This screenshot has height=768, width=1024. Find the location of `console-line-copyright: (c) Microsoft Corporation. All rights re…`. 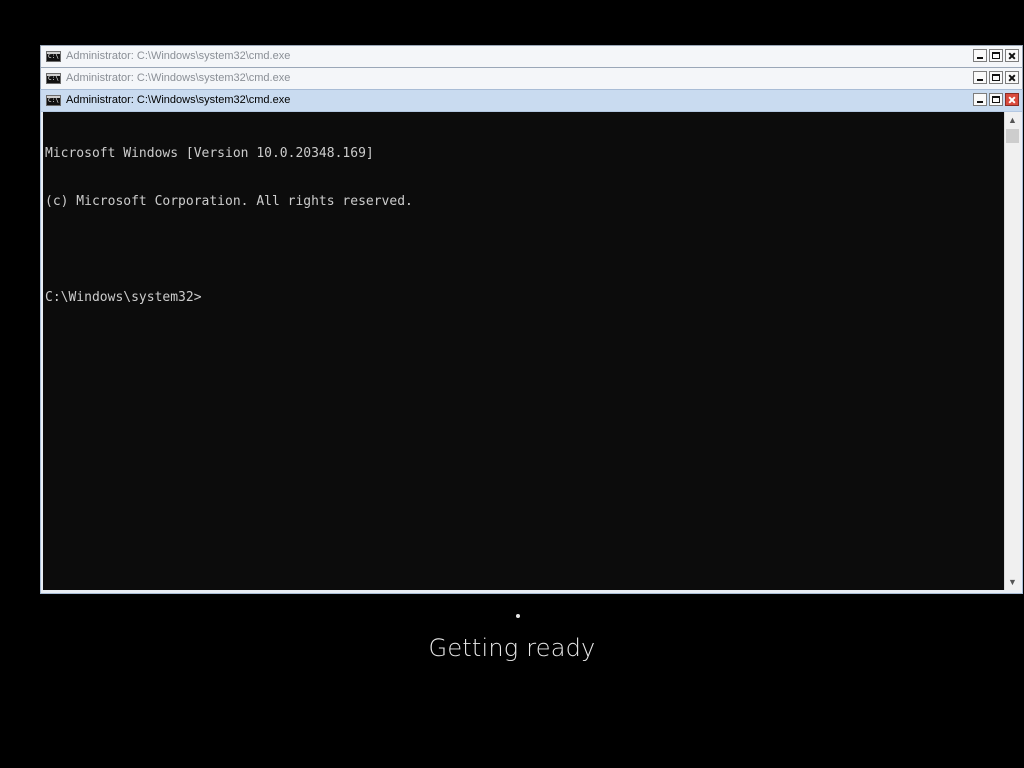

console-line-copyright: (c) Microsoft Corporation. All rights re… is located at coordinates (229, 201).